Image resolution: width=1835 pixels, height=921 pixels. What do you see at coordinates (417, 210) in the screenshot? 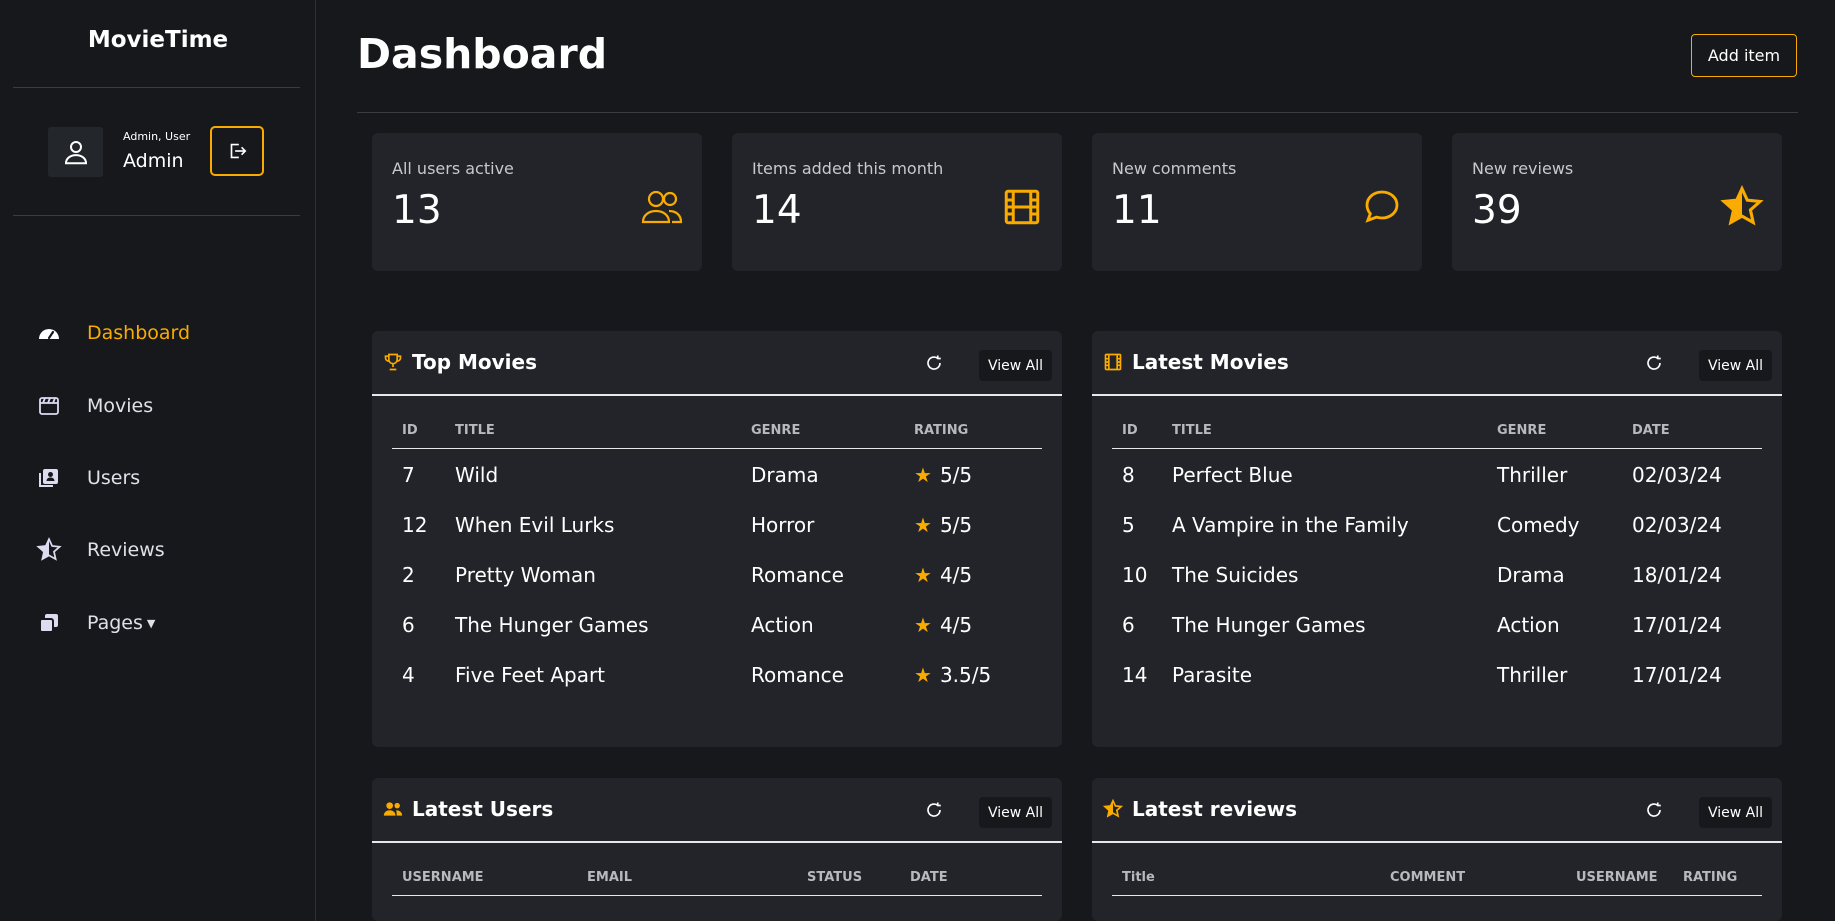
I see `stat-value: 13` at bounding box center [417, 210].